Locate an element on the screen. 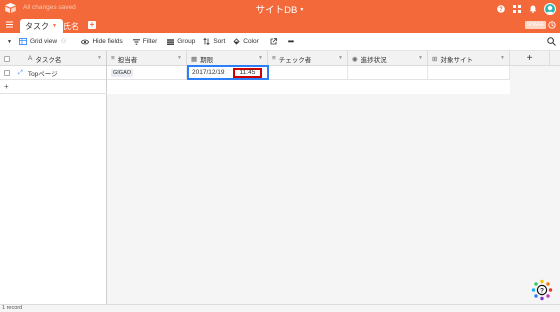 This screenshot has height=312, width=560. status-cell is located at coordinates (388, 73).